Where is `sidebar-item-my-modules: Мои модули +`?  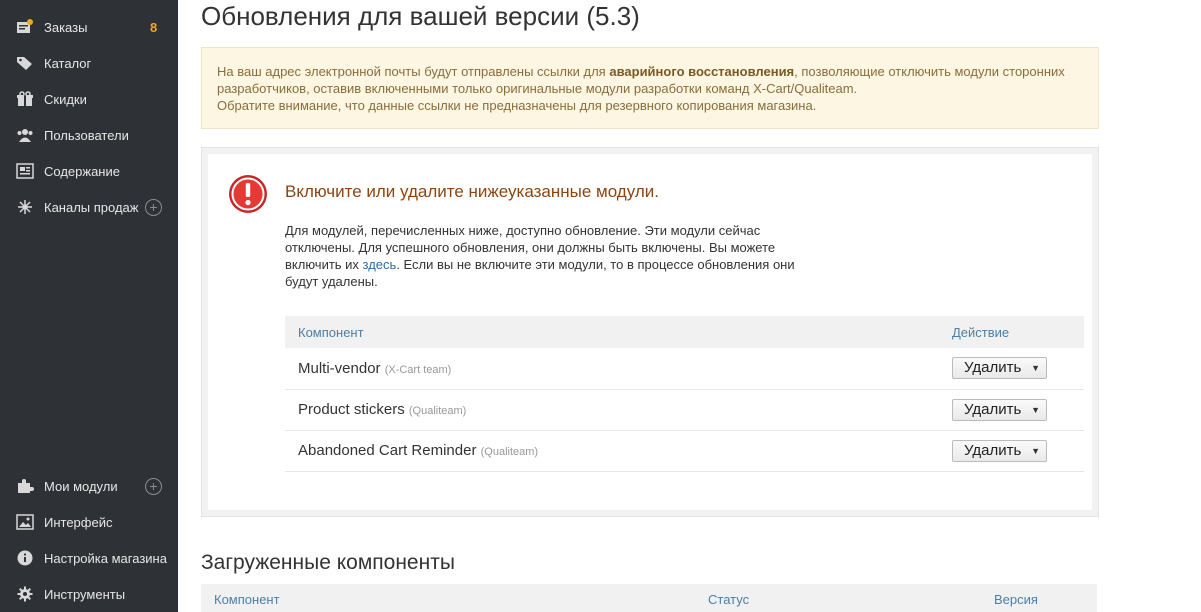
sidebar-item-my-modules: Мои модули + is located at coordinates (89, 486).